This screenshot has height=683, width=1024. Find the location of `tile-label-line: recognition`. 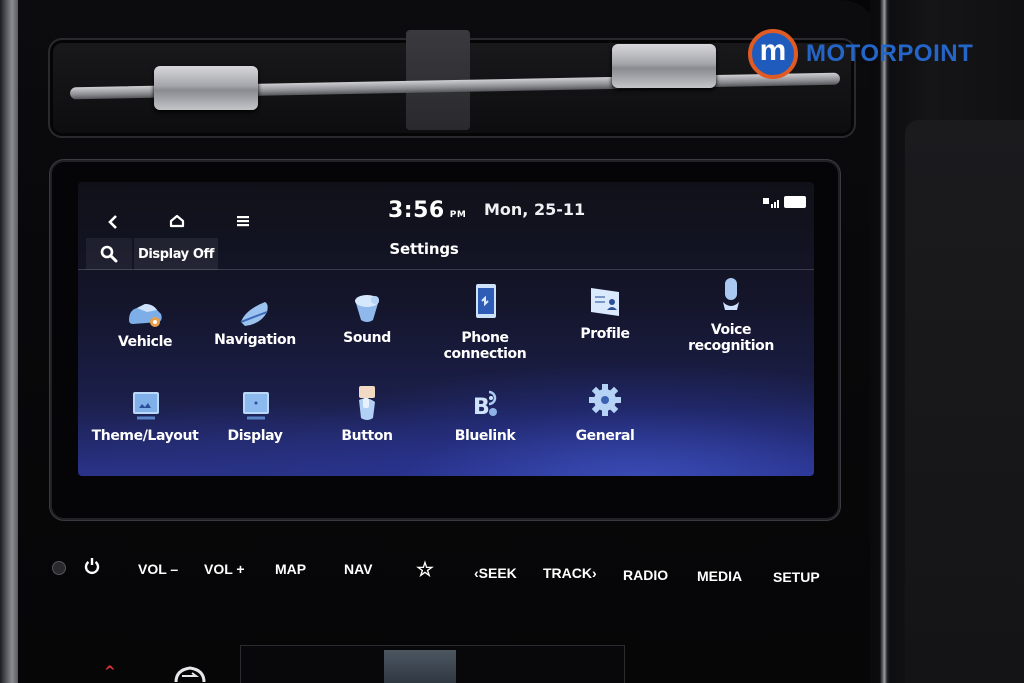

tile-label-line: recognition is located at coordinates (731, 346).